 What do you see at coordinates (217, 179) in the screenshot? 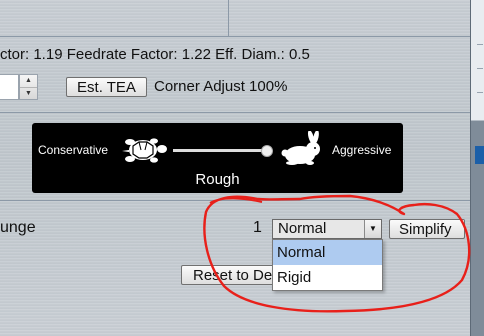
I see `slider-value-label: Rough` at bounding box center [217, 179].